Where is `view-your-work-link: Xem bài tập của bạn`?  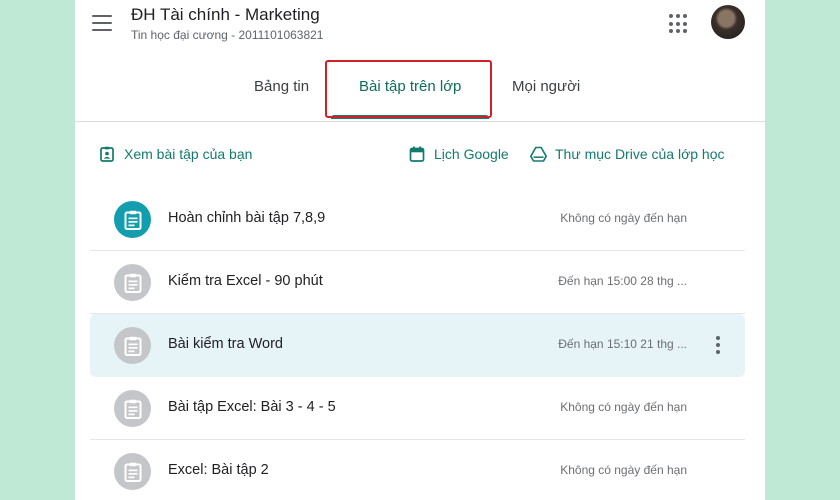
view-your-work-link: Xem bài tập của bạn is located at coordinates (175, 154).